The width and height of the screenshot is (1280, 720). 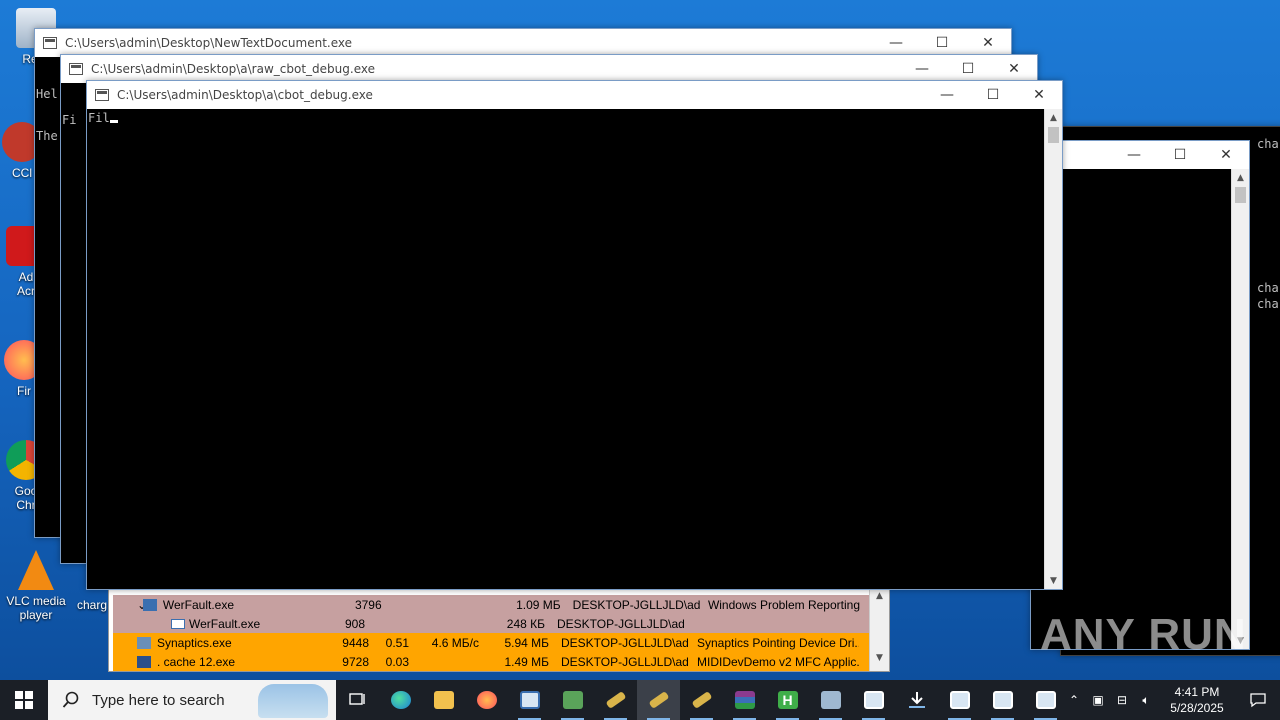 I want to click on key-app-icon, so click(x=615, y=700).